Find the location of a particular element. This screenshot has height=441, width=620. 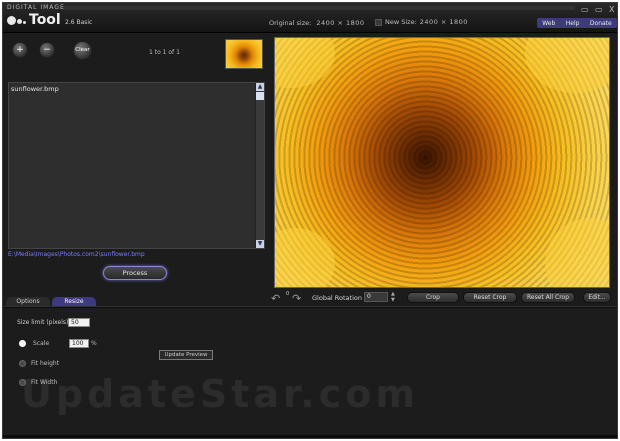

watermark: UpdateStar.com is located at coordinates (220, 394).